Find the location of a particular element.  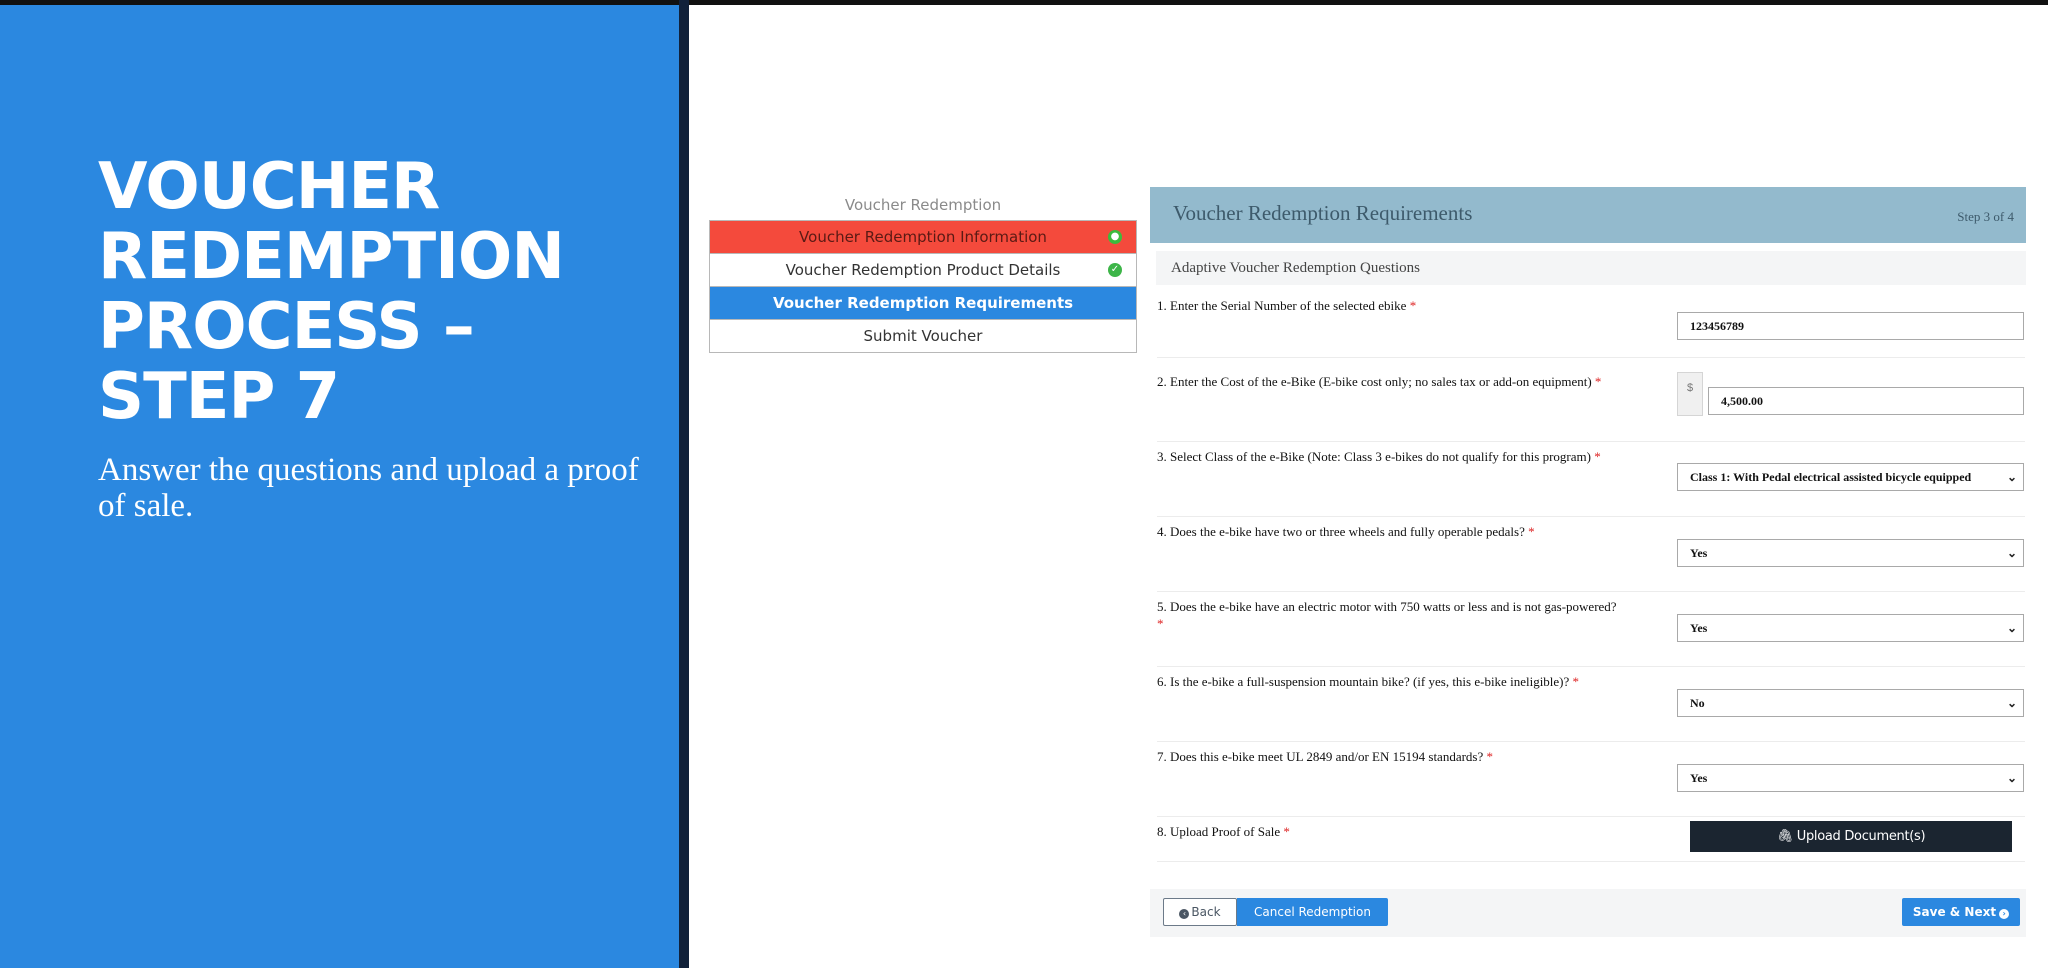

upload-document-button: 🖇 Upload Document(s) is located at coordinates (1851, 836).